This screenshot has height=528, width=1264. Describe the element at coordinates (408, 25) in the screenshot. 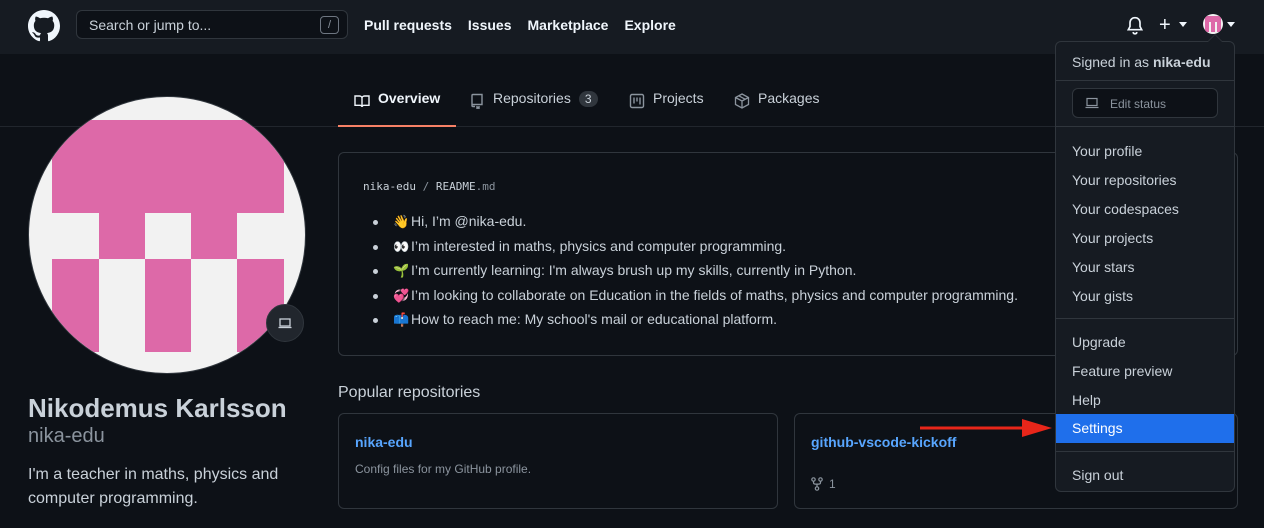

I see `nav-pull-requests: Pull requests` at that location.